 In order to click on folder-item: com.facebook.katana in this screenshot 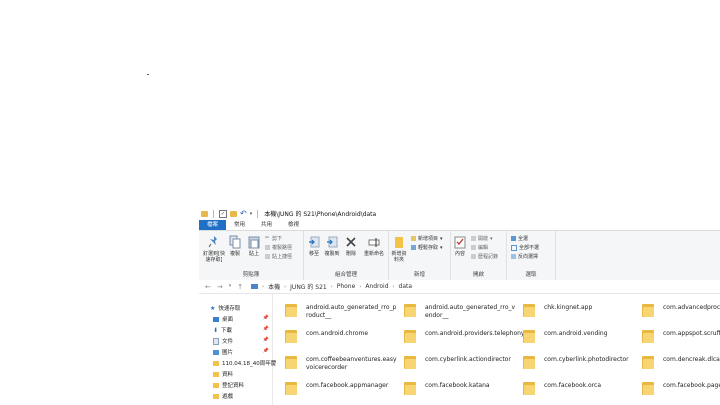, I will do `click(463, 388)`.